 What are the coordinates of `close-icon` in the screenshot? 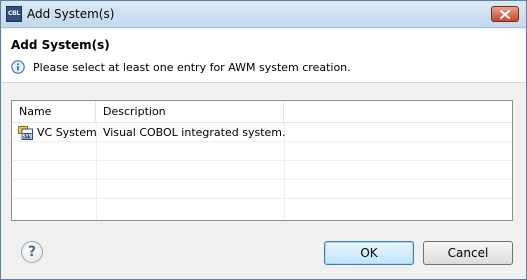 It's located at (505, 14).